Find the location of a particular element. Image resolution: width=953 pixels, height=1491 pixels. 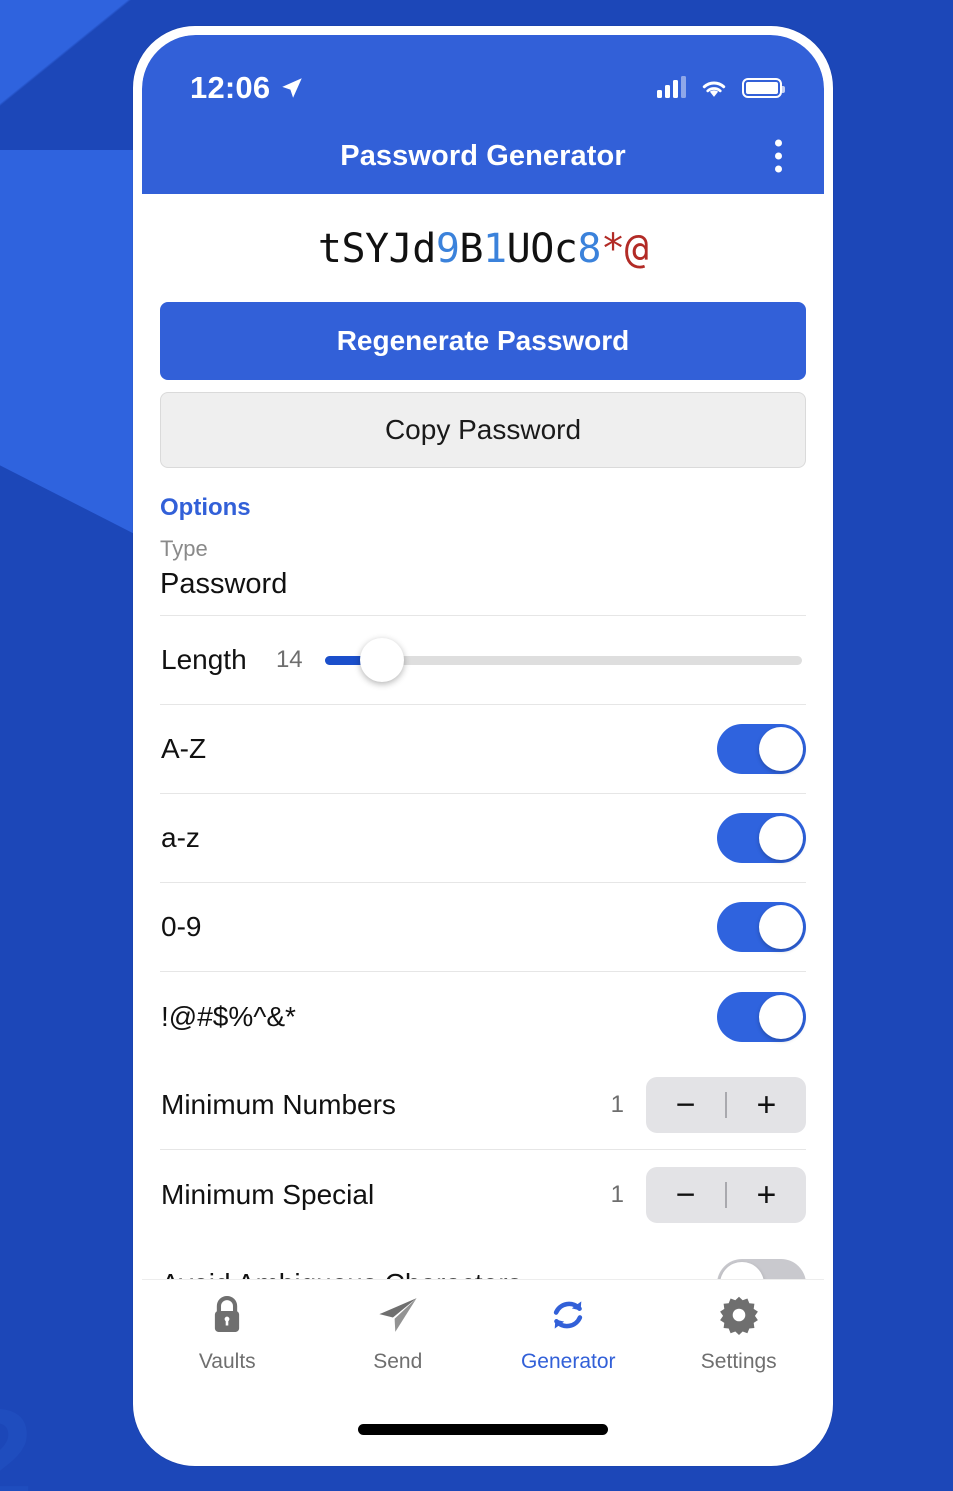

password-char-letter: Y is located at coordinates (377, 249).